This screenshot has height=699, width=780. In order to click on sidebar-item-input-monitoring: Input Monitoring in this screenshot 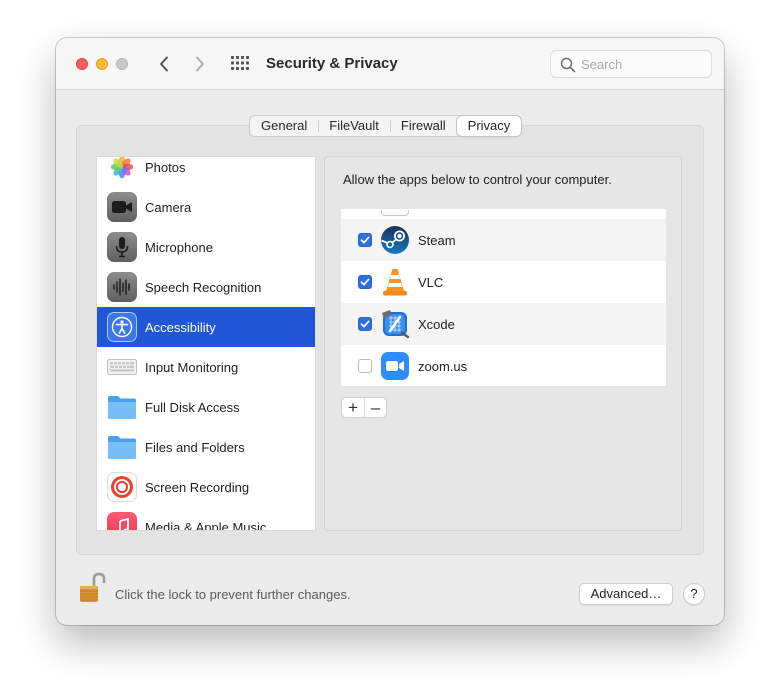, I will do `click(206, 367)`.